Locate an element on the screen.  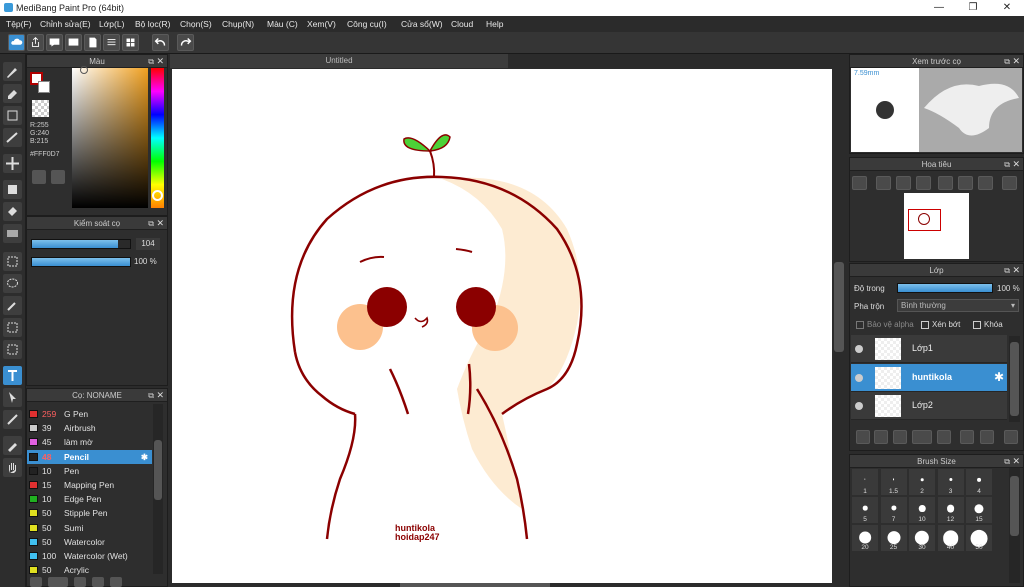
add-brush-icon is located at coordinates (36, 582).